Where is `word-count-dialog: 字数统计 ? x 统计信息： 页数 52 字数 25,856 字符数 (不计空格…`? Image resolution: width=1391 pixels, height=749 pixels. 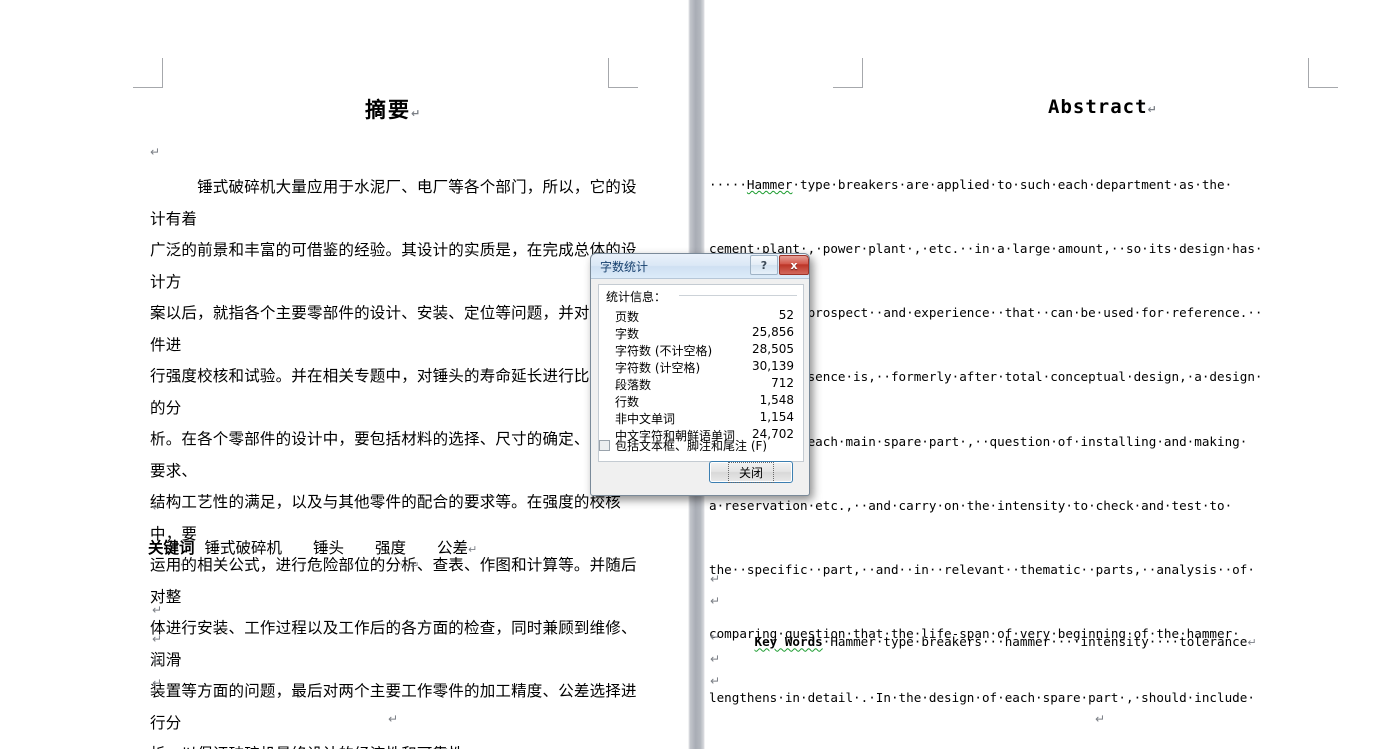
word-count-dialog: 字数统计 ? x 统计信息： 页数 52 字数 25,856 字符数 (不计空格… is located at coordinates (700, 374).